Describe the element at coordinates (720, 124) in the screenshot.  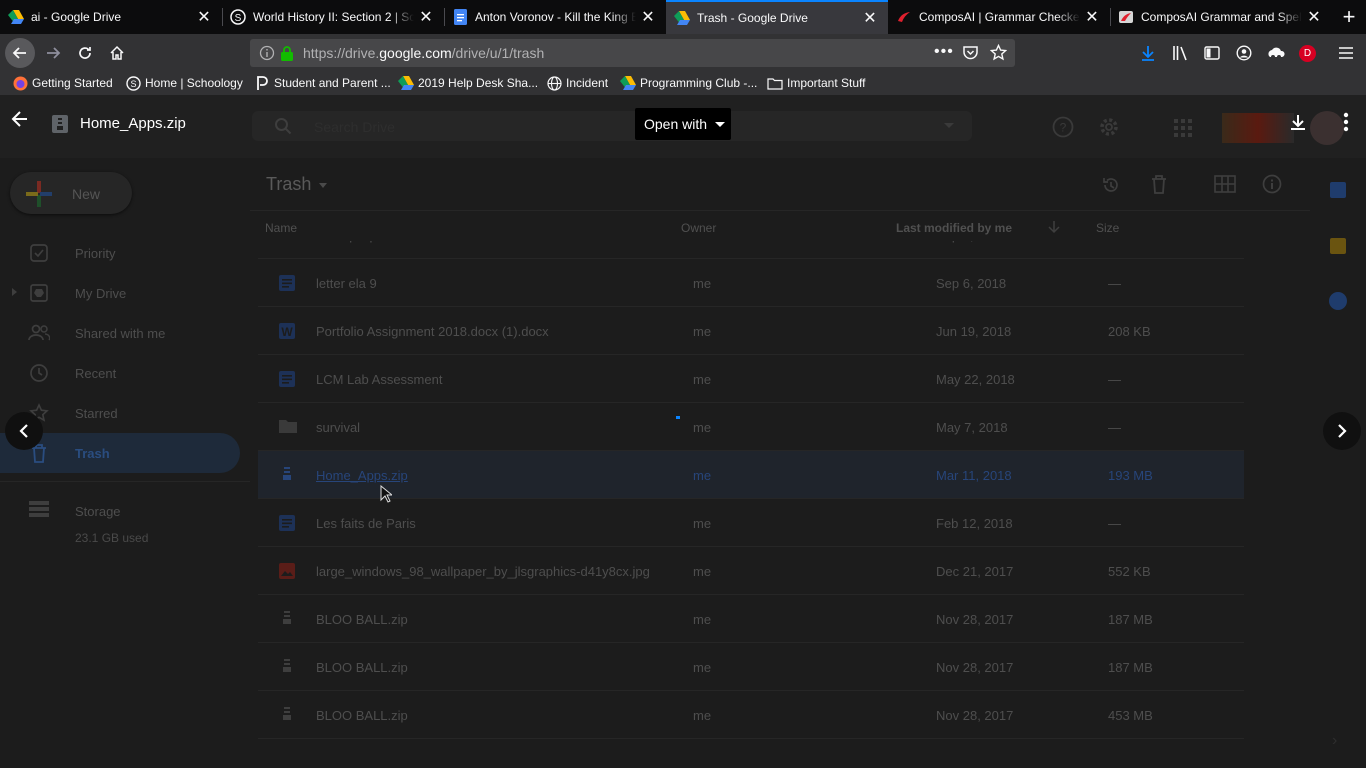
I see `dropdown-caret-icon` at that location.